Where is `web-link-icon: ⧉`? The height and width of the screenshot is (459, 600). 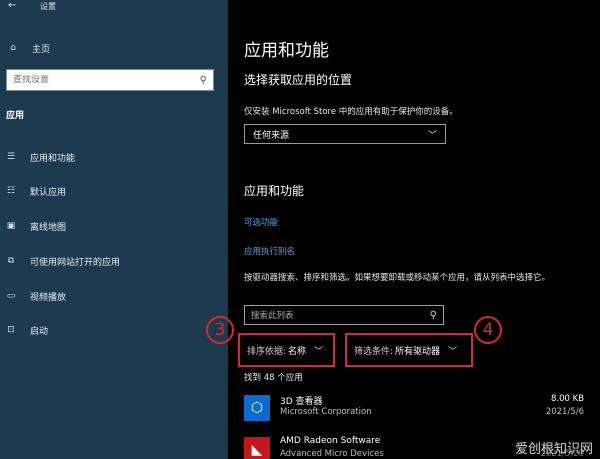
web-link-icon: ⧉ is located at coordinates (11, 261).